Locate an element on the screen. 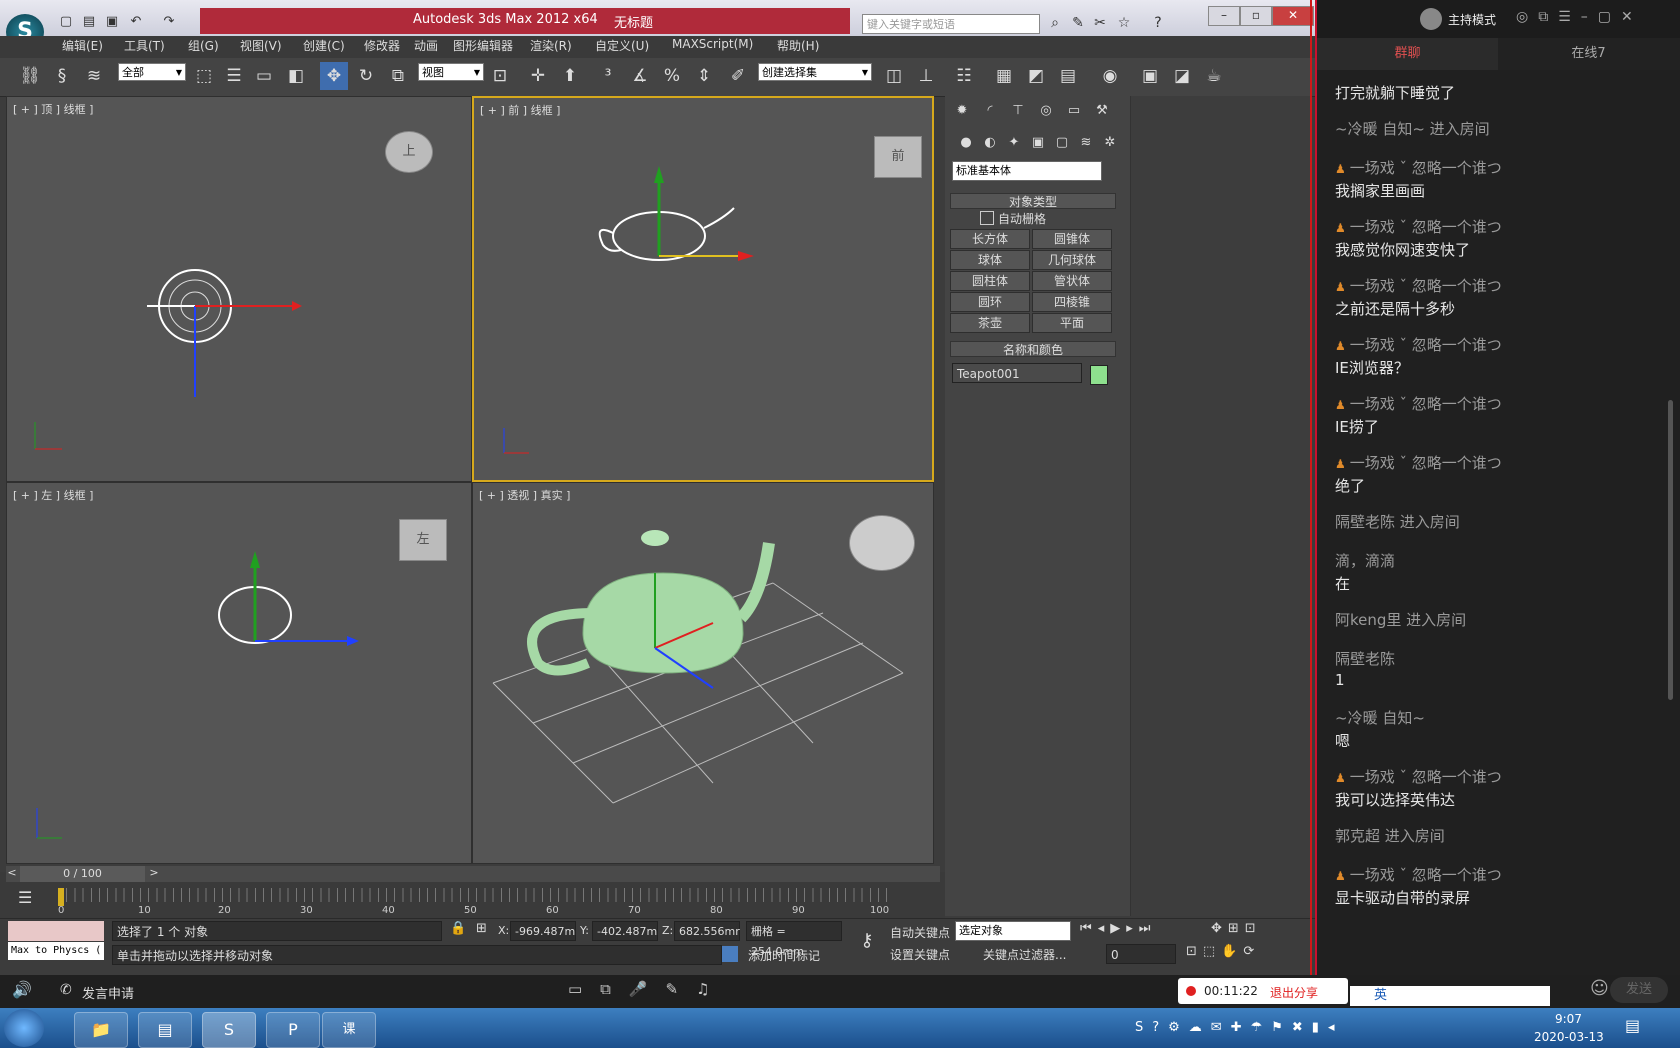 This screenshot has width=1680, height=1048. category-dropdown: 标准基本体 is located at coordinates (1027, 171).